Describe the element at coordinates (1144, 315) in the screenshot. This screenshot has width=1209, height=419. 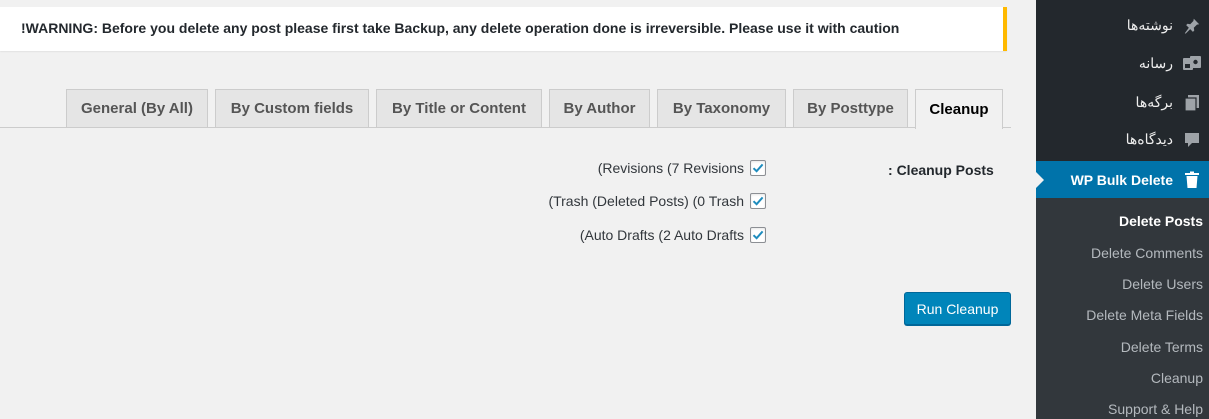
I see `submenu-delete-meta-fields: Delete Meta Fields` at that location.